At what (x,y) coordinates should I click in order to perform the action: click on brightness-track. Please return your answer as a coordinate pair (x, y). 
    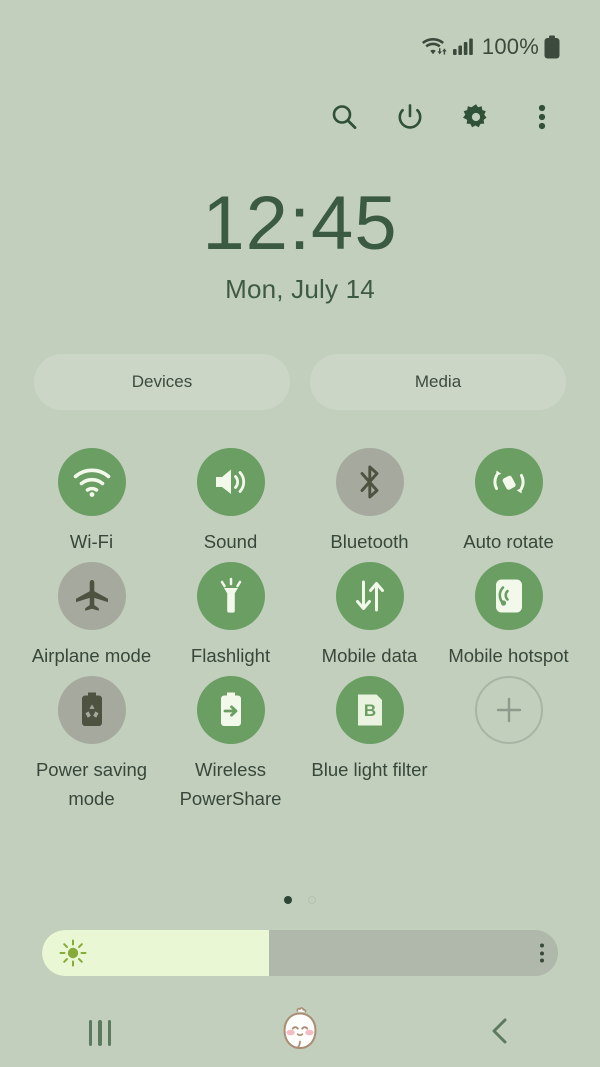
    Looking at the image, I should click on (300, 953).